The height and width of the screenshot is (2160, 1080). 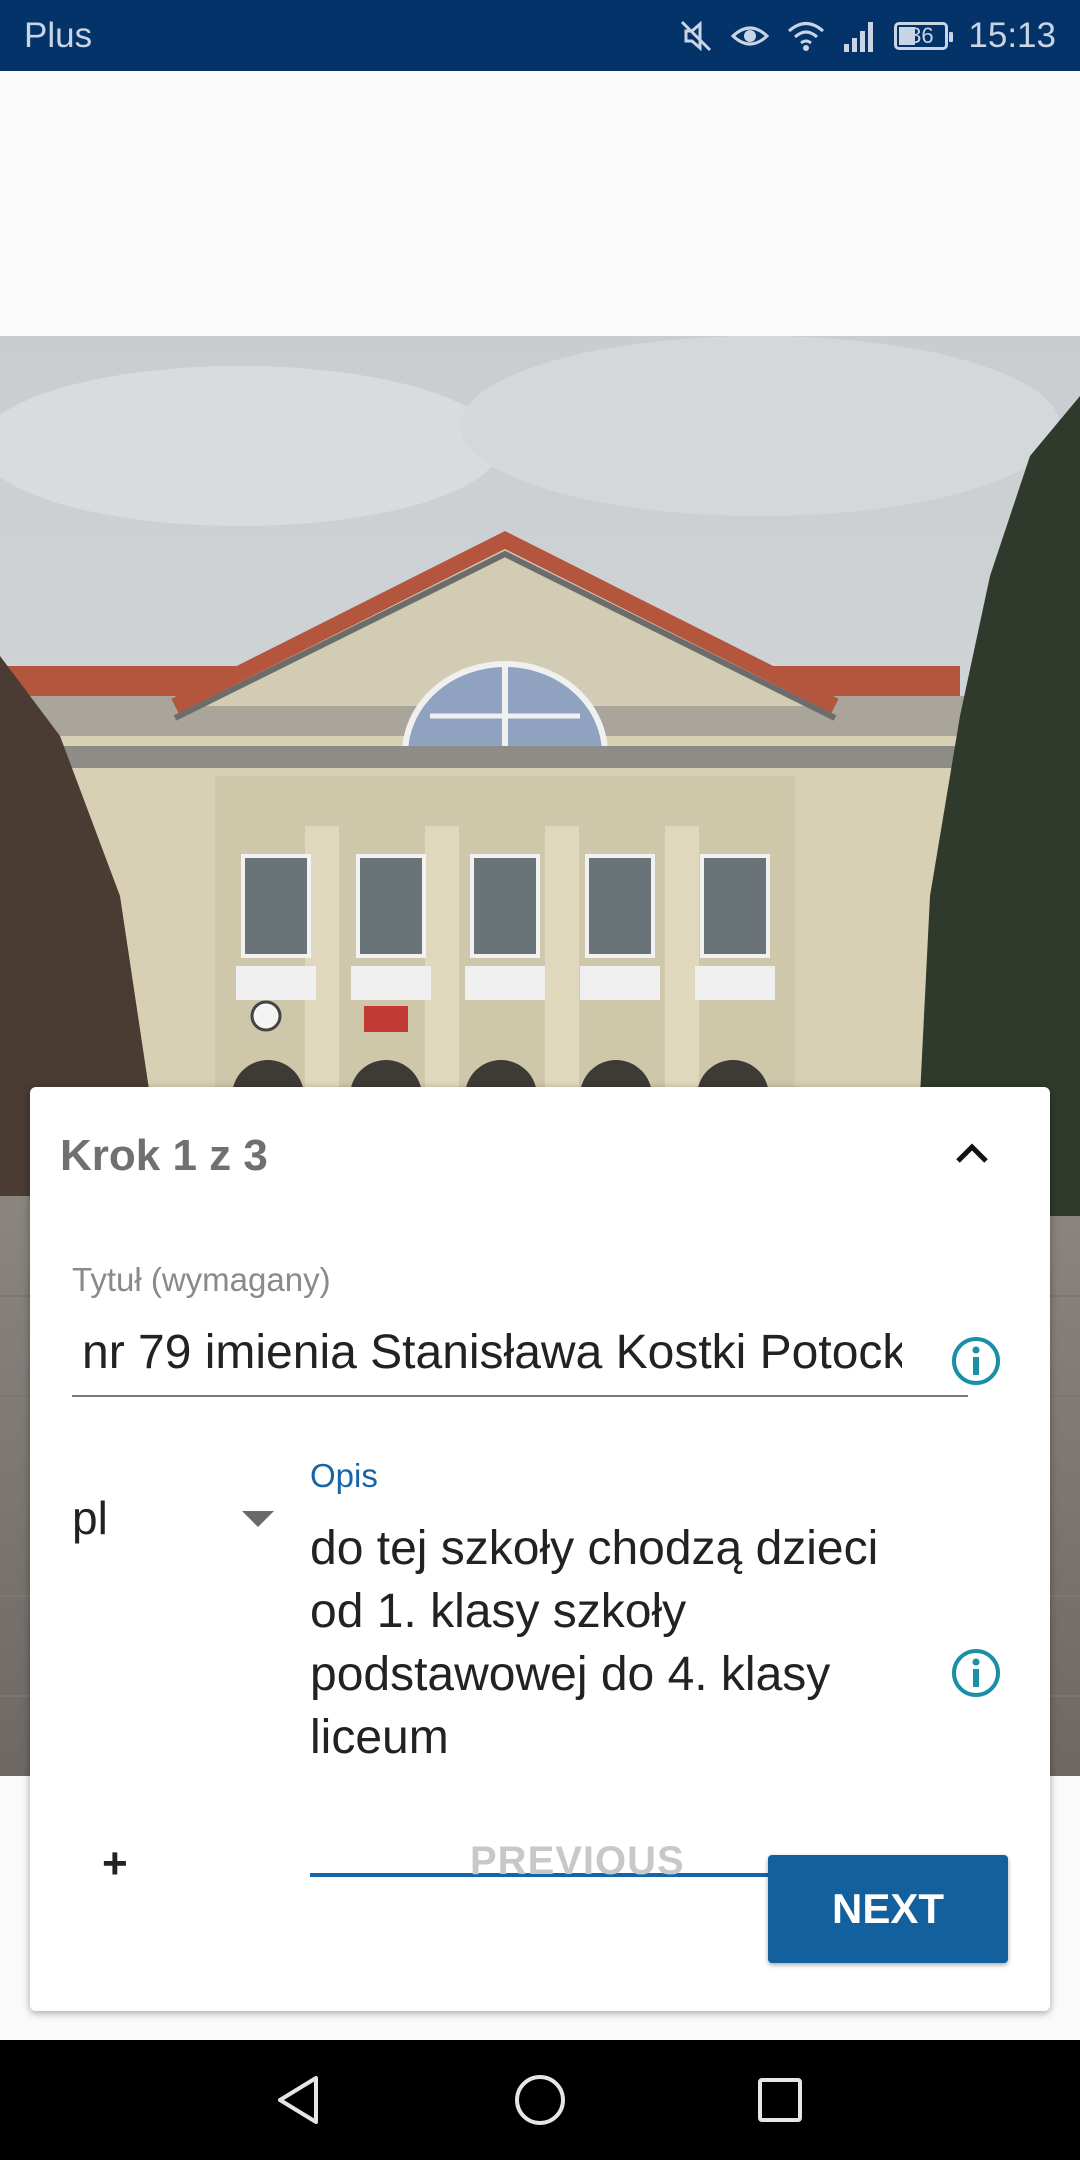 I want to click on battery-icon: 36, so click(x=924, y=36).